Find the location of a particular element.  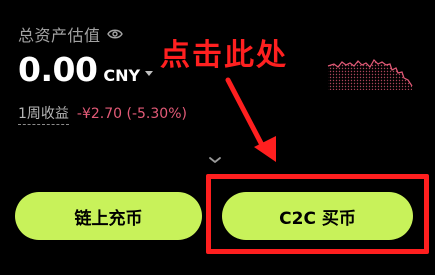

weekly-pnl-value: -¥2.70 (-5.30%) is located at coordinates (131, 114).